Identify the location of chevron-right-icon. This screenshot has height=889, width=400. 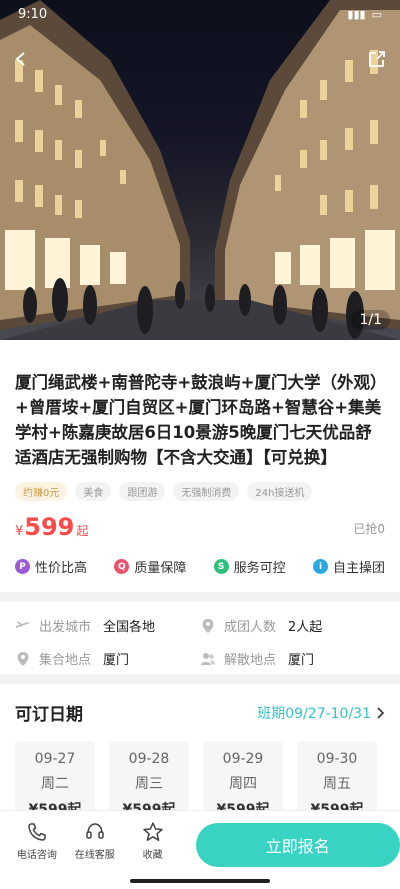
(381, 712).